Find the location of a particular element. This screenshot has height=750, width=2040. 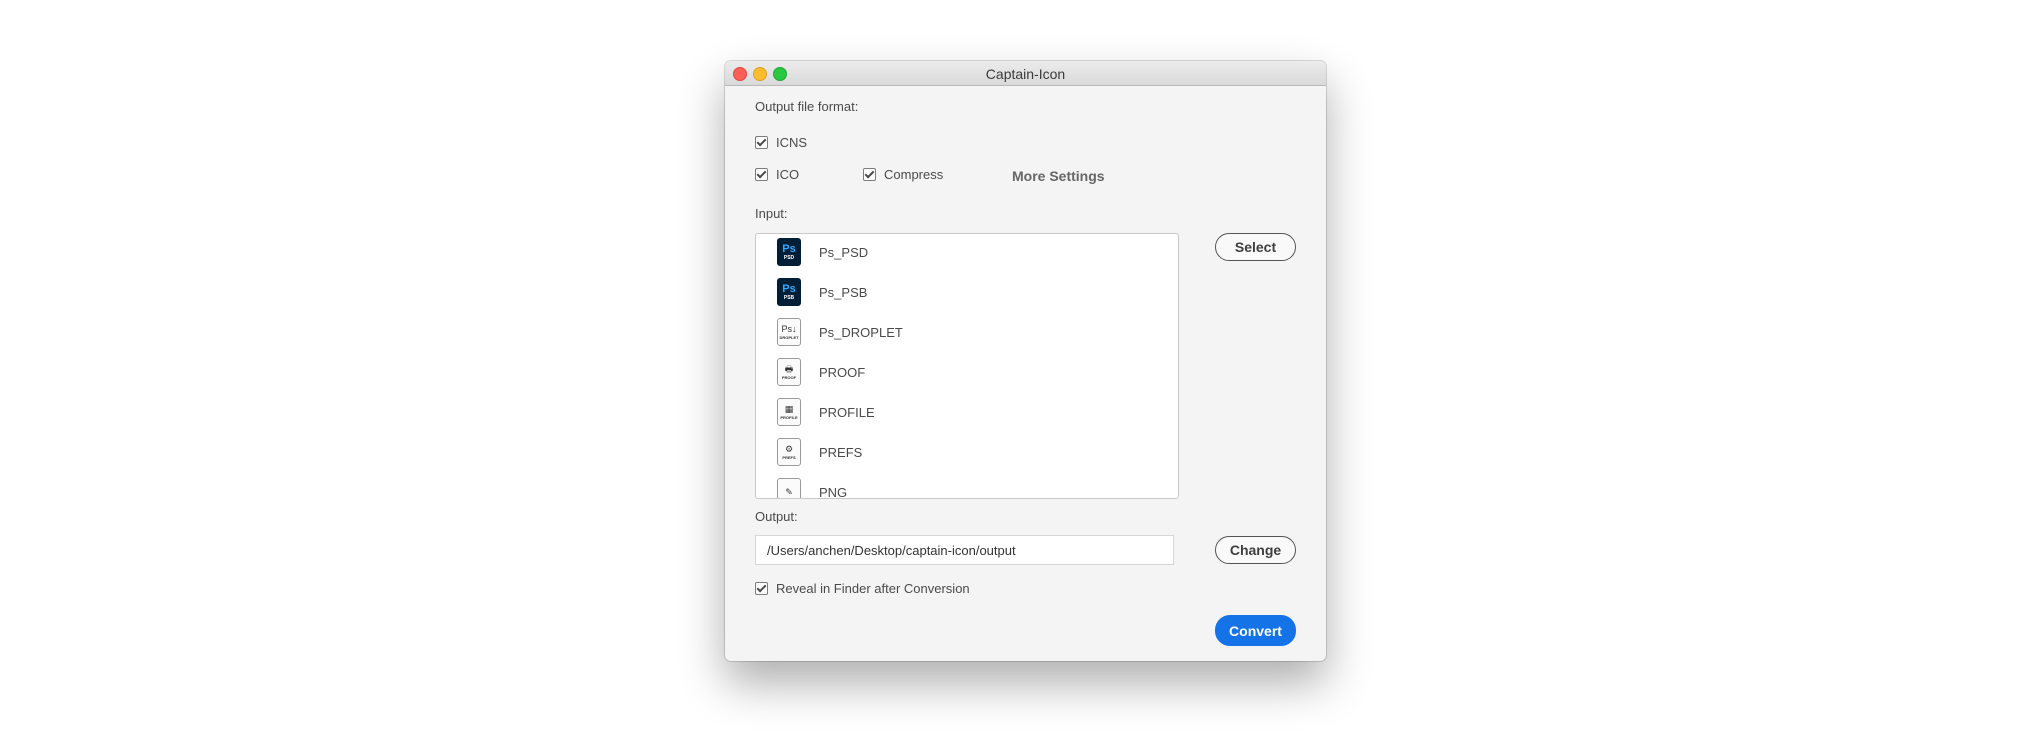

title-bar: Captain-Icon is located at coordinates (1025, 73).